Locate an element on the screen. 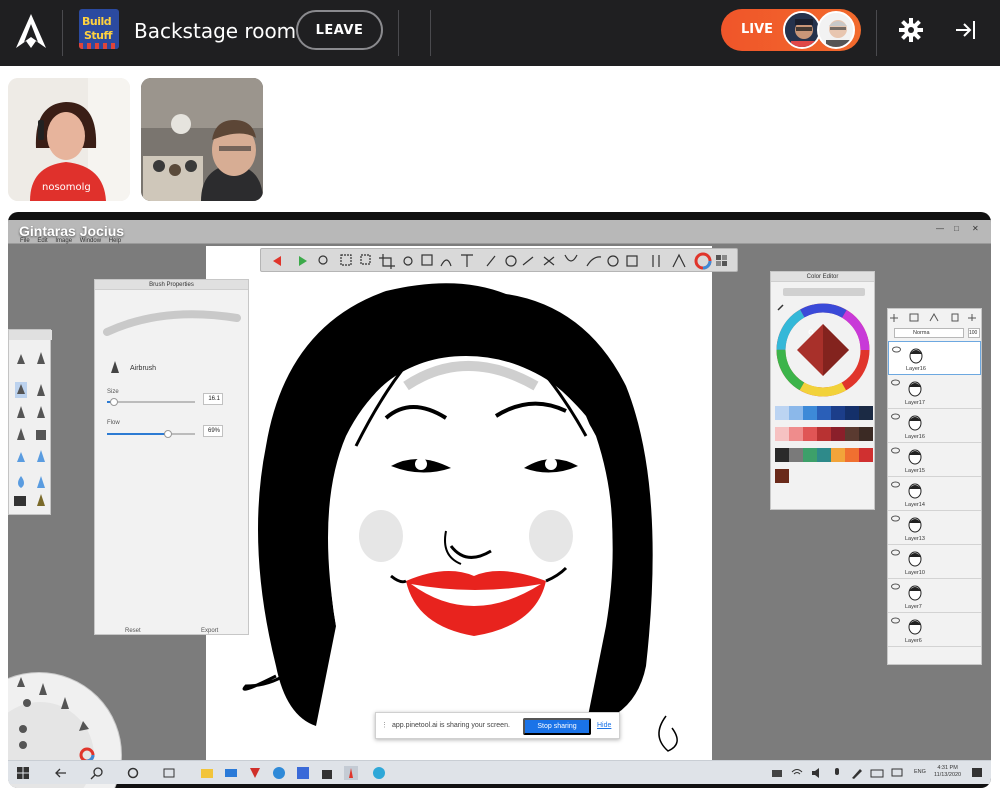 Image resolution: width=1000 pixels, height=800 pixels. language-indicator: ENG is located at coordinates (920, 772).